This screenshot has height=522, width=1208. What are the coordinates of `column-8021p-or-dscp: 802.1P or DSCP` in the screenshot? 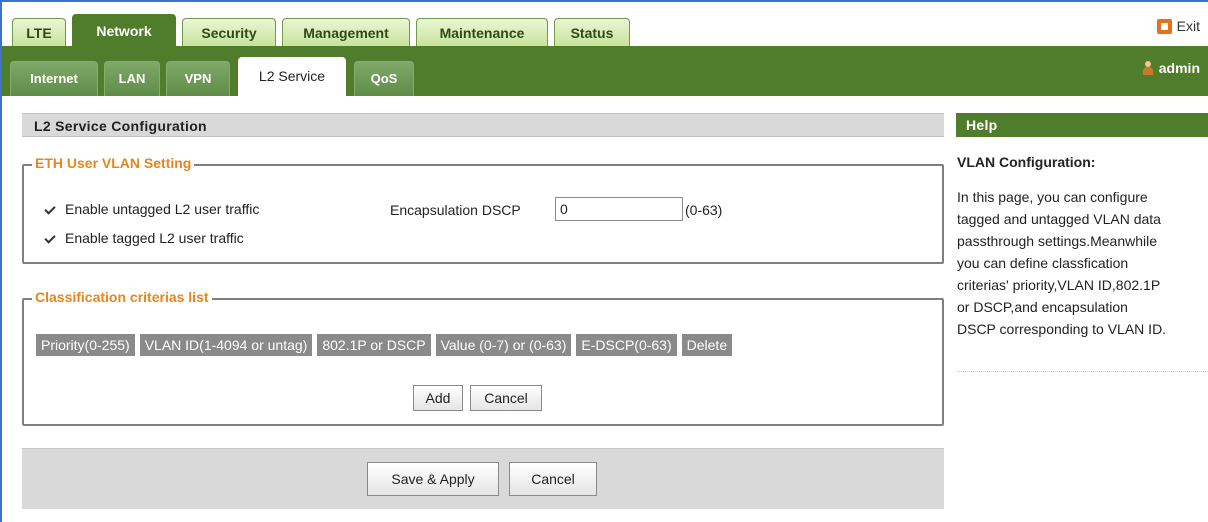 It's located at (374, 345).